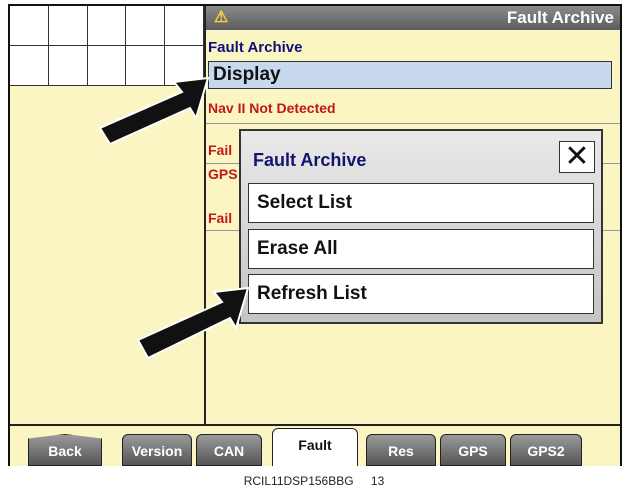 This screenshot has width=628, height=499. What do you see at coordinates (223, 174) in the screenshot?
I see `fault-item: GPS` at bounding box center [223, 174].